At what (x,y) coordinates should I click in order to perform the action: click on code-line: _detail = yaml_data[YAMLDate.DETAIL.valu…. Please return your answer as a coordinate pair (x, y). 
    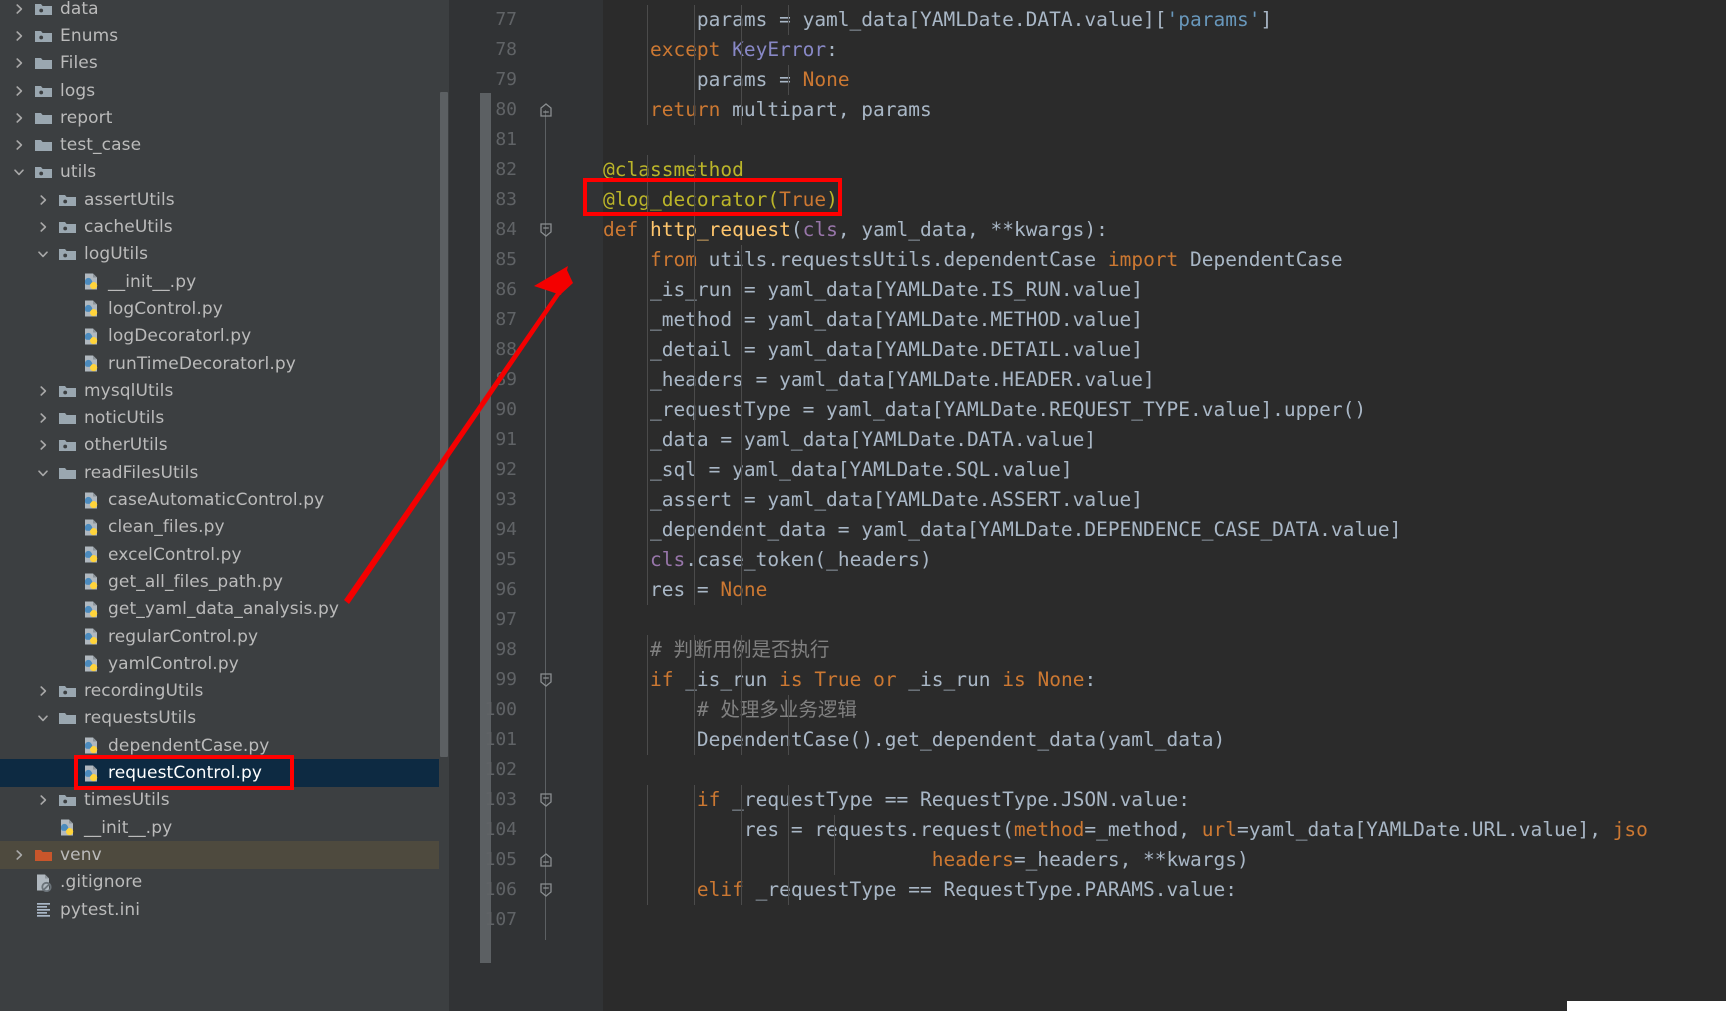
    Looking at the image, I should click on (873, 350).